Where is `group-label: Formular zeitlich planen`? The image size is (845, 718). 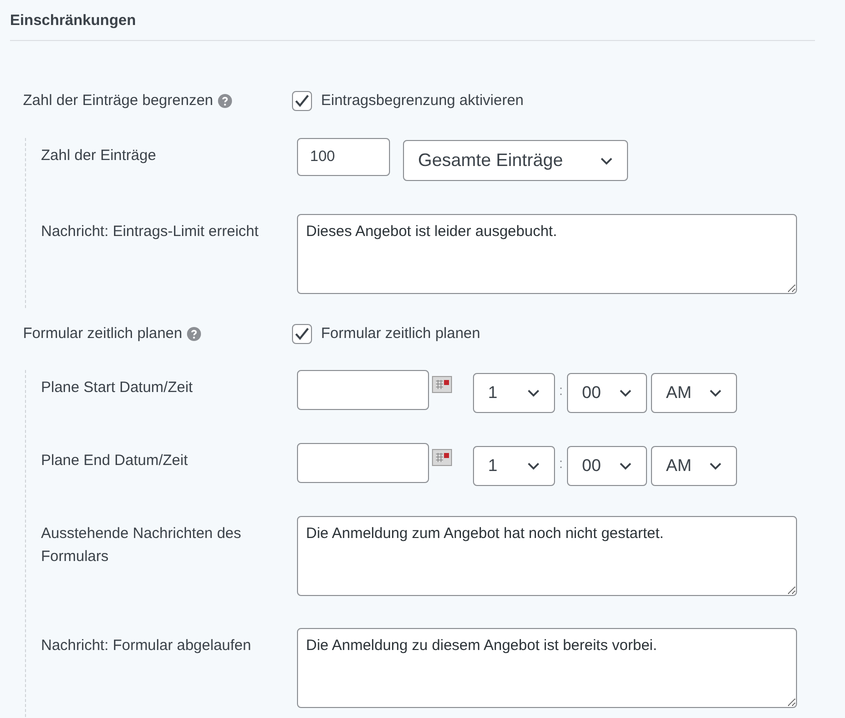 group-label: Formular zeitlich planen is located at coordinates (102, 334).